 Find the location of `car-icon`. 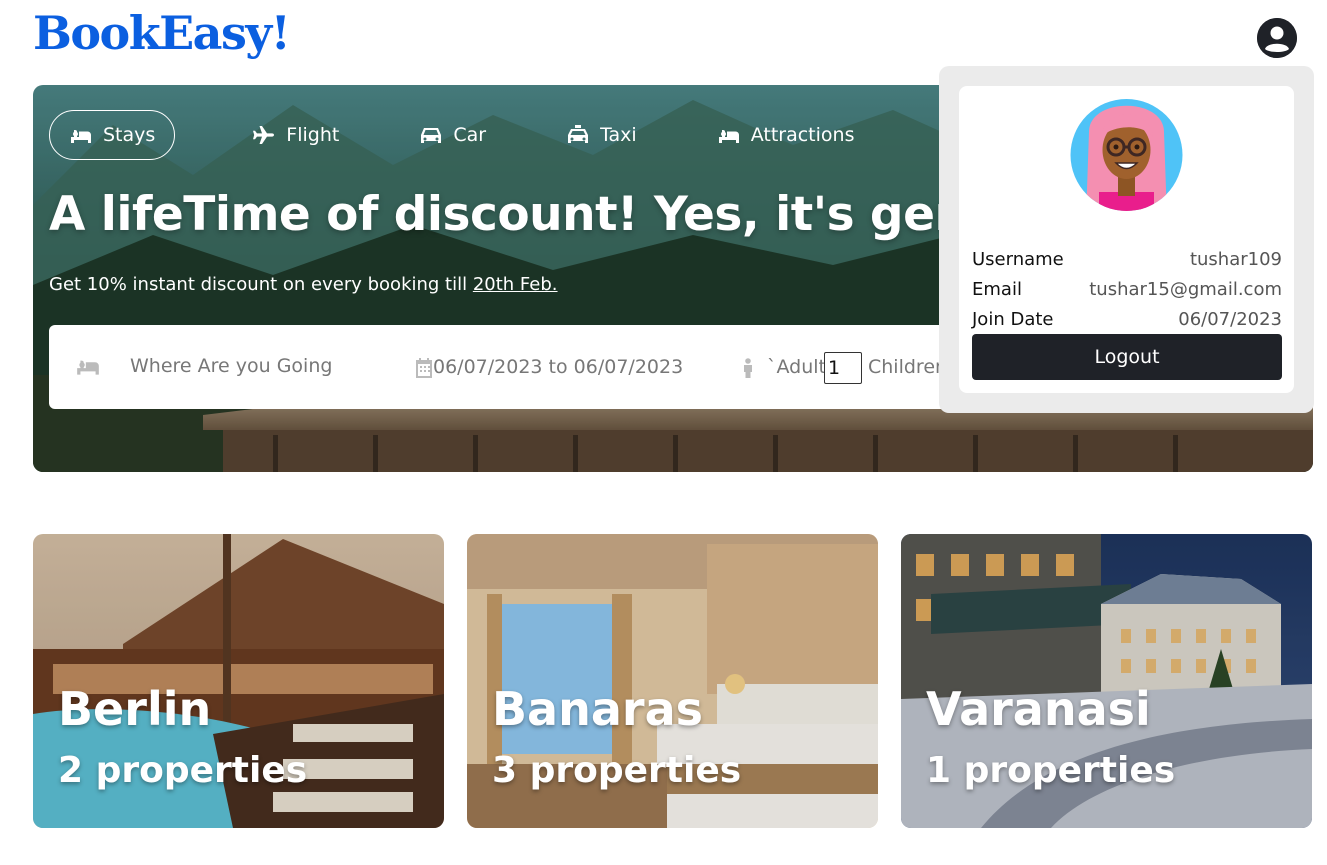

car-icon is located at coordinates (431, 135).